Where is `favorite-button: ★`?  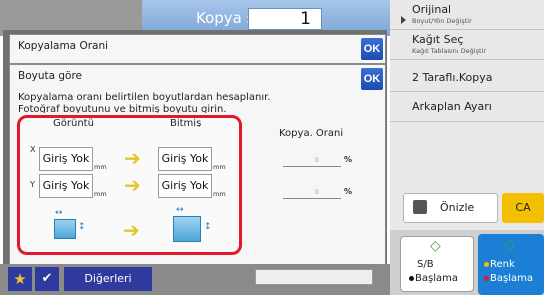
favorite-button: ★ is located at coordinates (20, 279).